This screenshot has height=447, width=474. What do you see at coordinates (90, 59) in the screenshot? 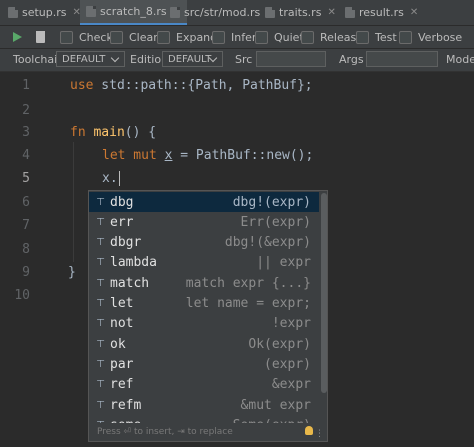
I see `toolchain-select: DEFAULT` at bounding box center [90, 59].